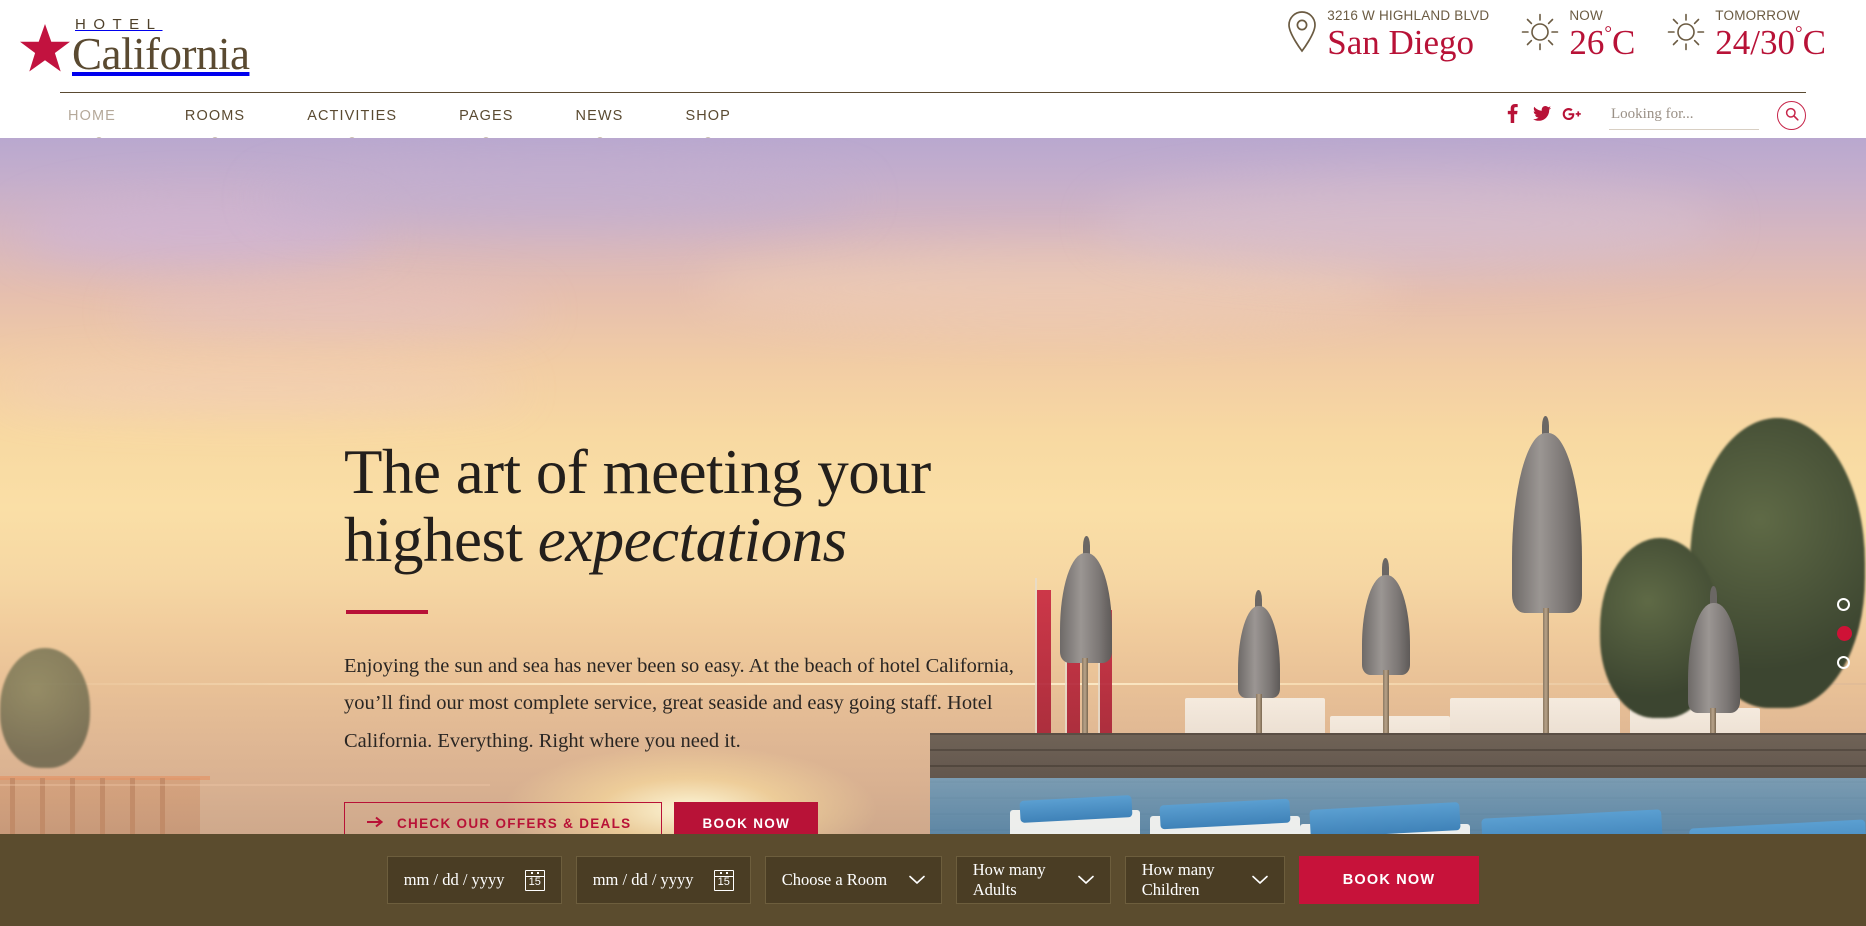  Describe the element at coordinates (834, 879) in the screenshot. I see `room-select-label: Choose a Room` at that location.